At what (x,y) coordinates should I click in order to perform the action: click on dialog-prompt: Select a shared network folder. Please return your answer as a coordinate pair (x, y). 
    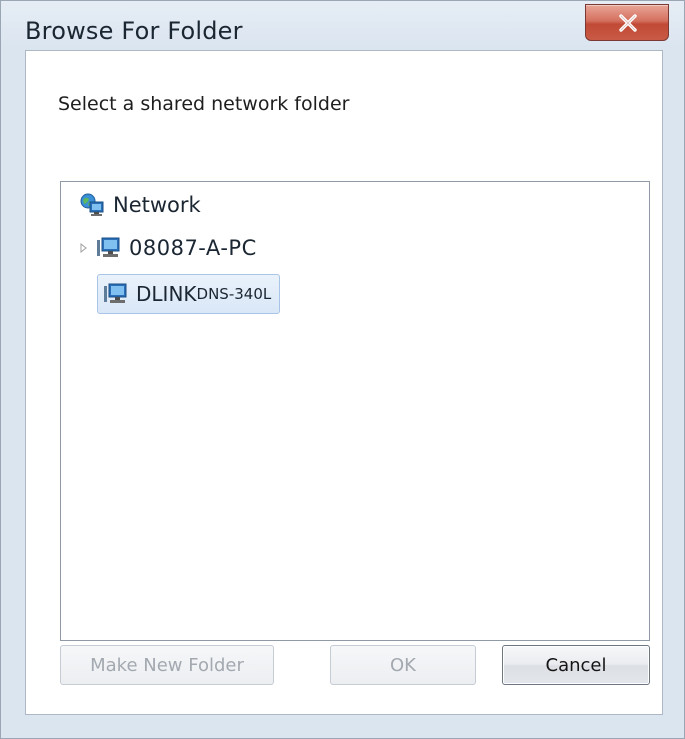
    Looking at the image, I should click on (204, 104).